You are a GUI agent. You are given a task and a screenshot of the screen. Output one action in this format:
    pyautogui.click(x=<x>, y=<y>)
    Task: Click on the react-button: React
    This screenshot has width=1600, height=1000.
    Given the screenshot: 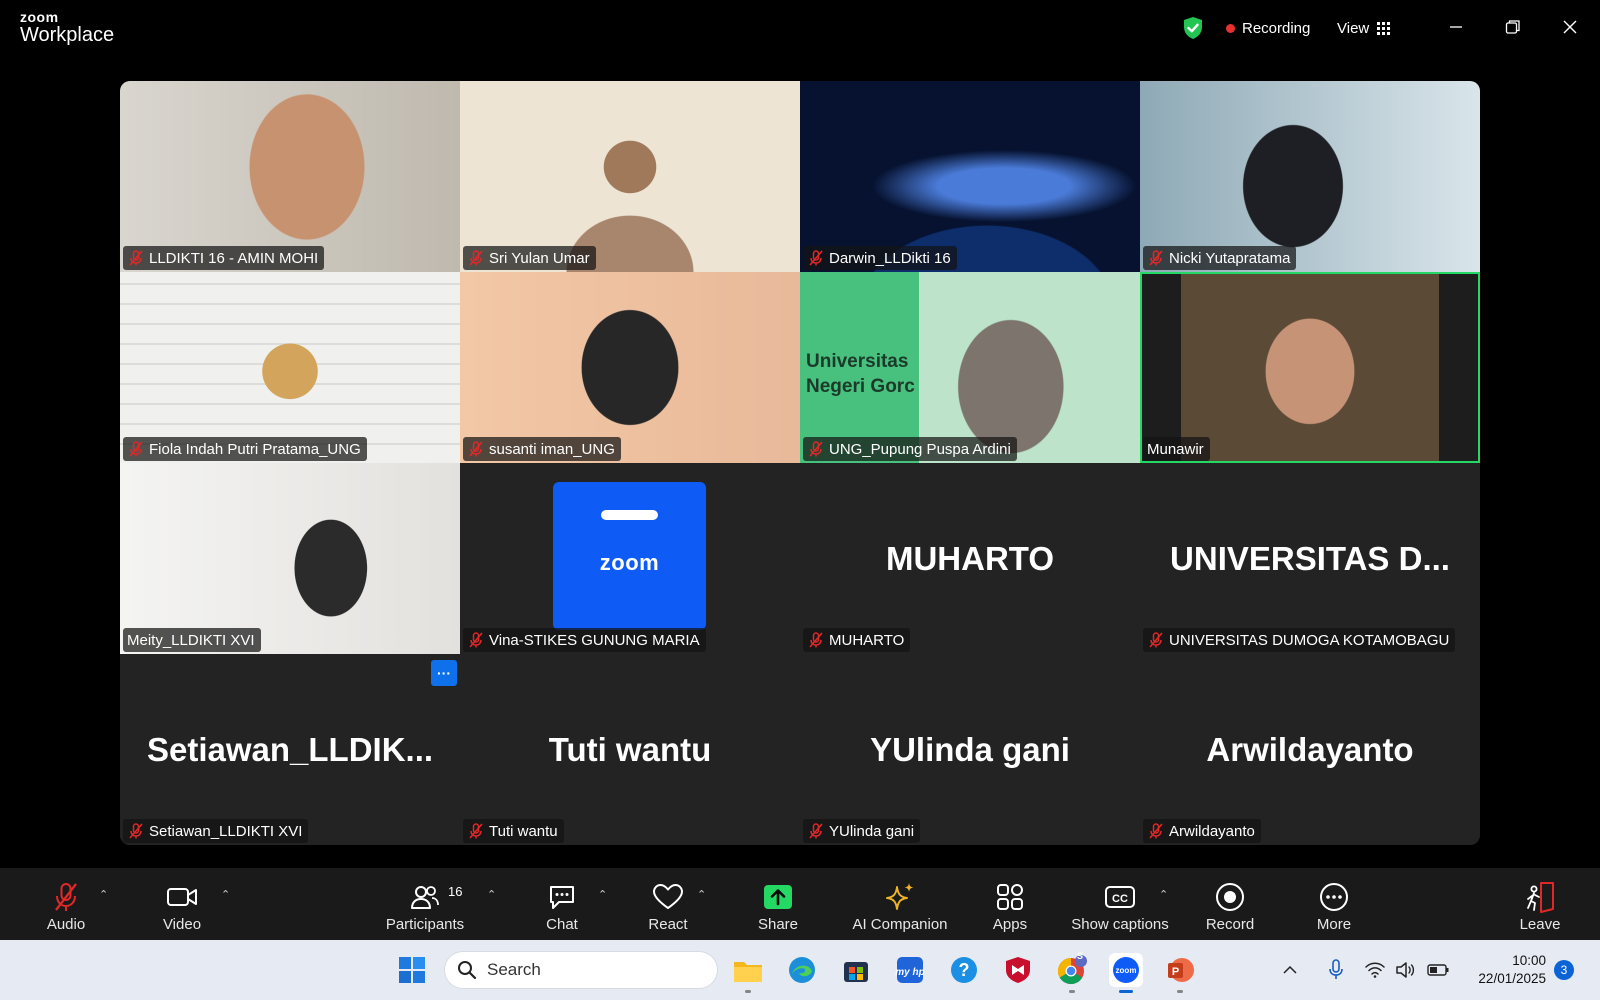 What is the action you would take?
    pyautogui.click(x=668, y=904)
    